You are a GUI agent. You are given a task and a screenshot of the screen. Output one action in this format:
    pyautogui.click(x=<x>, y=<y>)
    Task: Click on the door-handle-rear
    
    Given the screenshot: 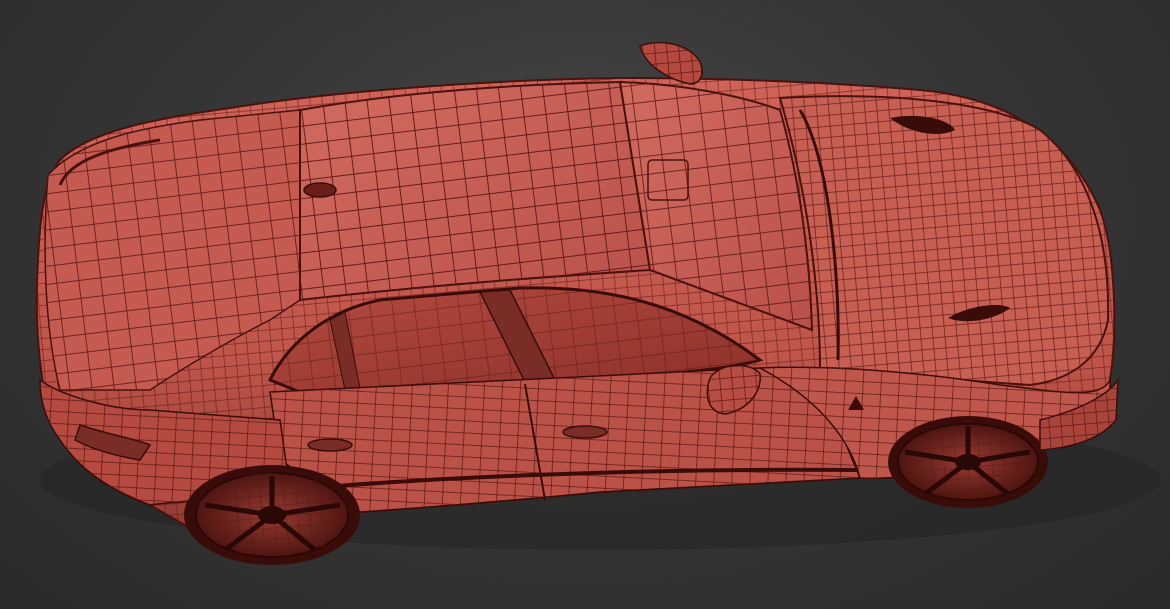 What is the action you would take?
    pyautogui.click(x=330, y=445)
    